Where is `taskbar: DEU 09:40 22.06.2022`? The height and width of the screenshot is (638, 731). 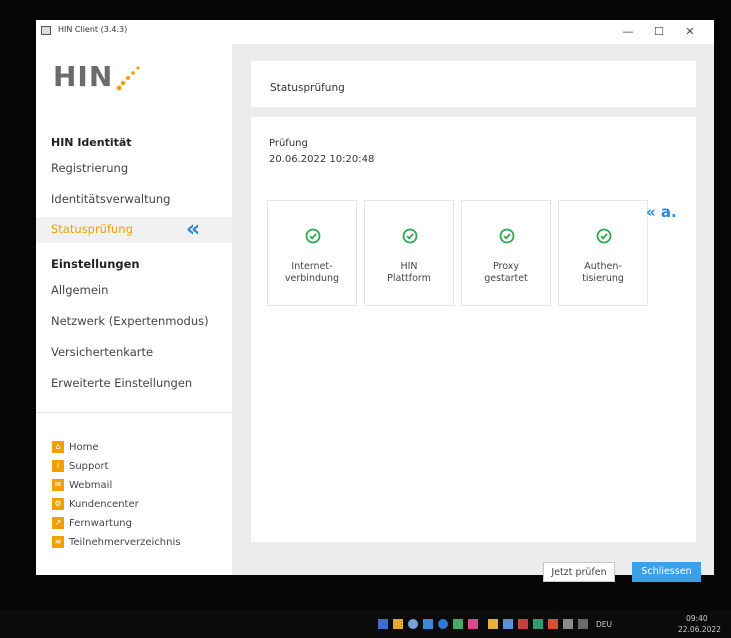
taskbar: DEU 09:40 22.06.2022 is located at coordinates (365, 624).